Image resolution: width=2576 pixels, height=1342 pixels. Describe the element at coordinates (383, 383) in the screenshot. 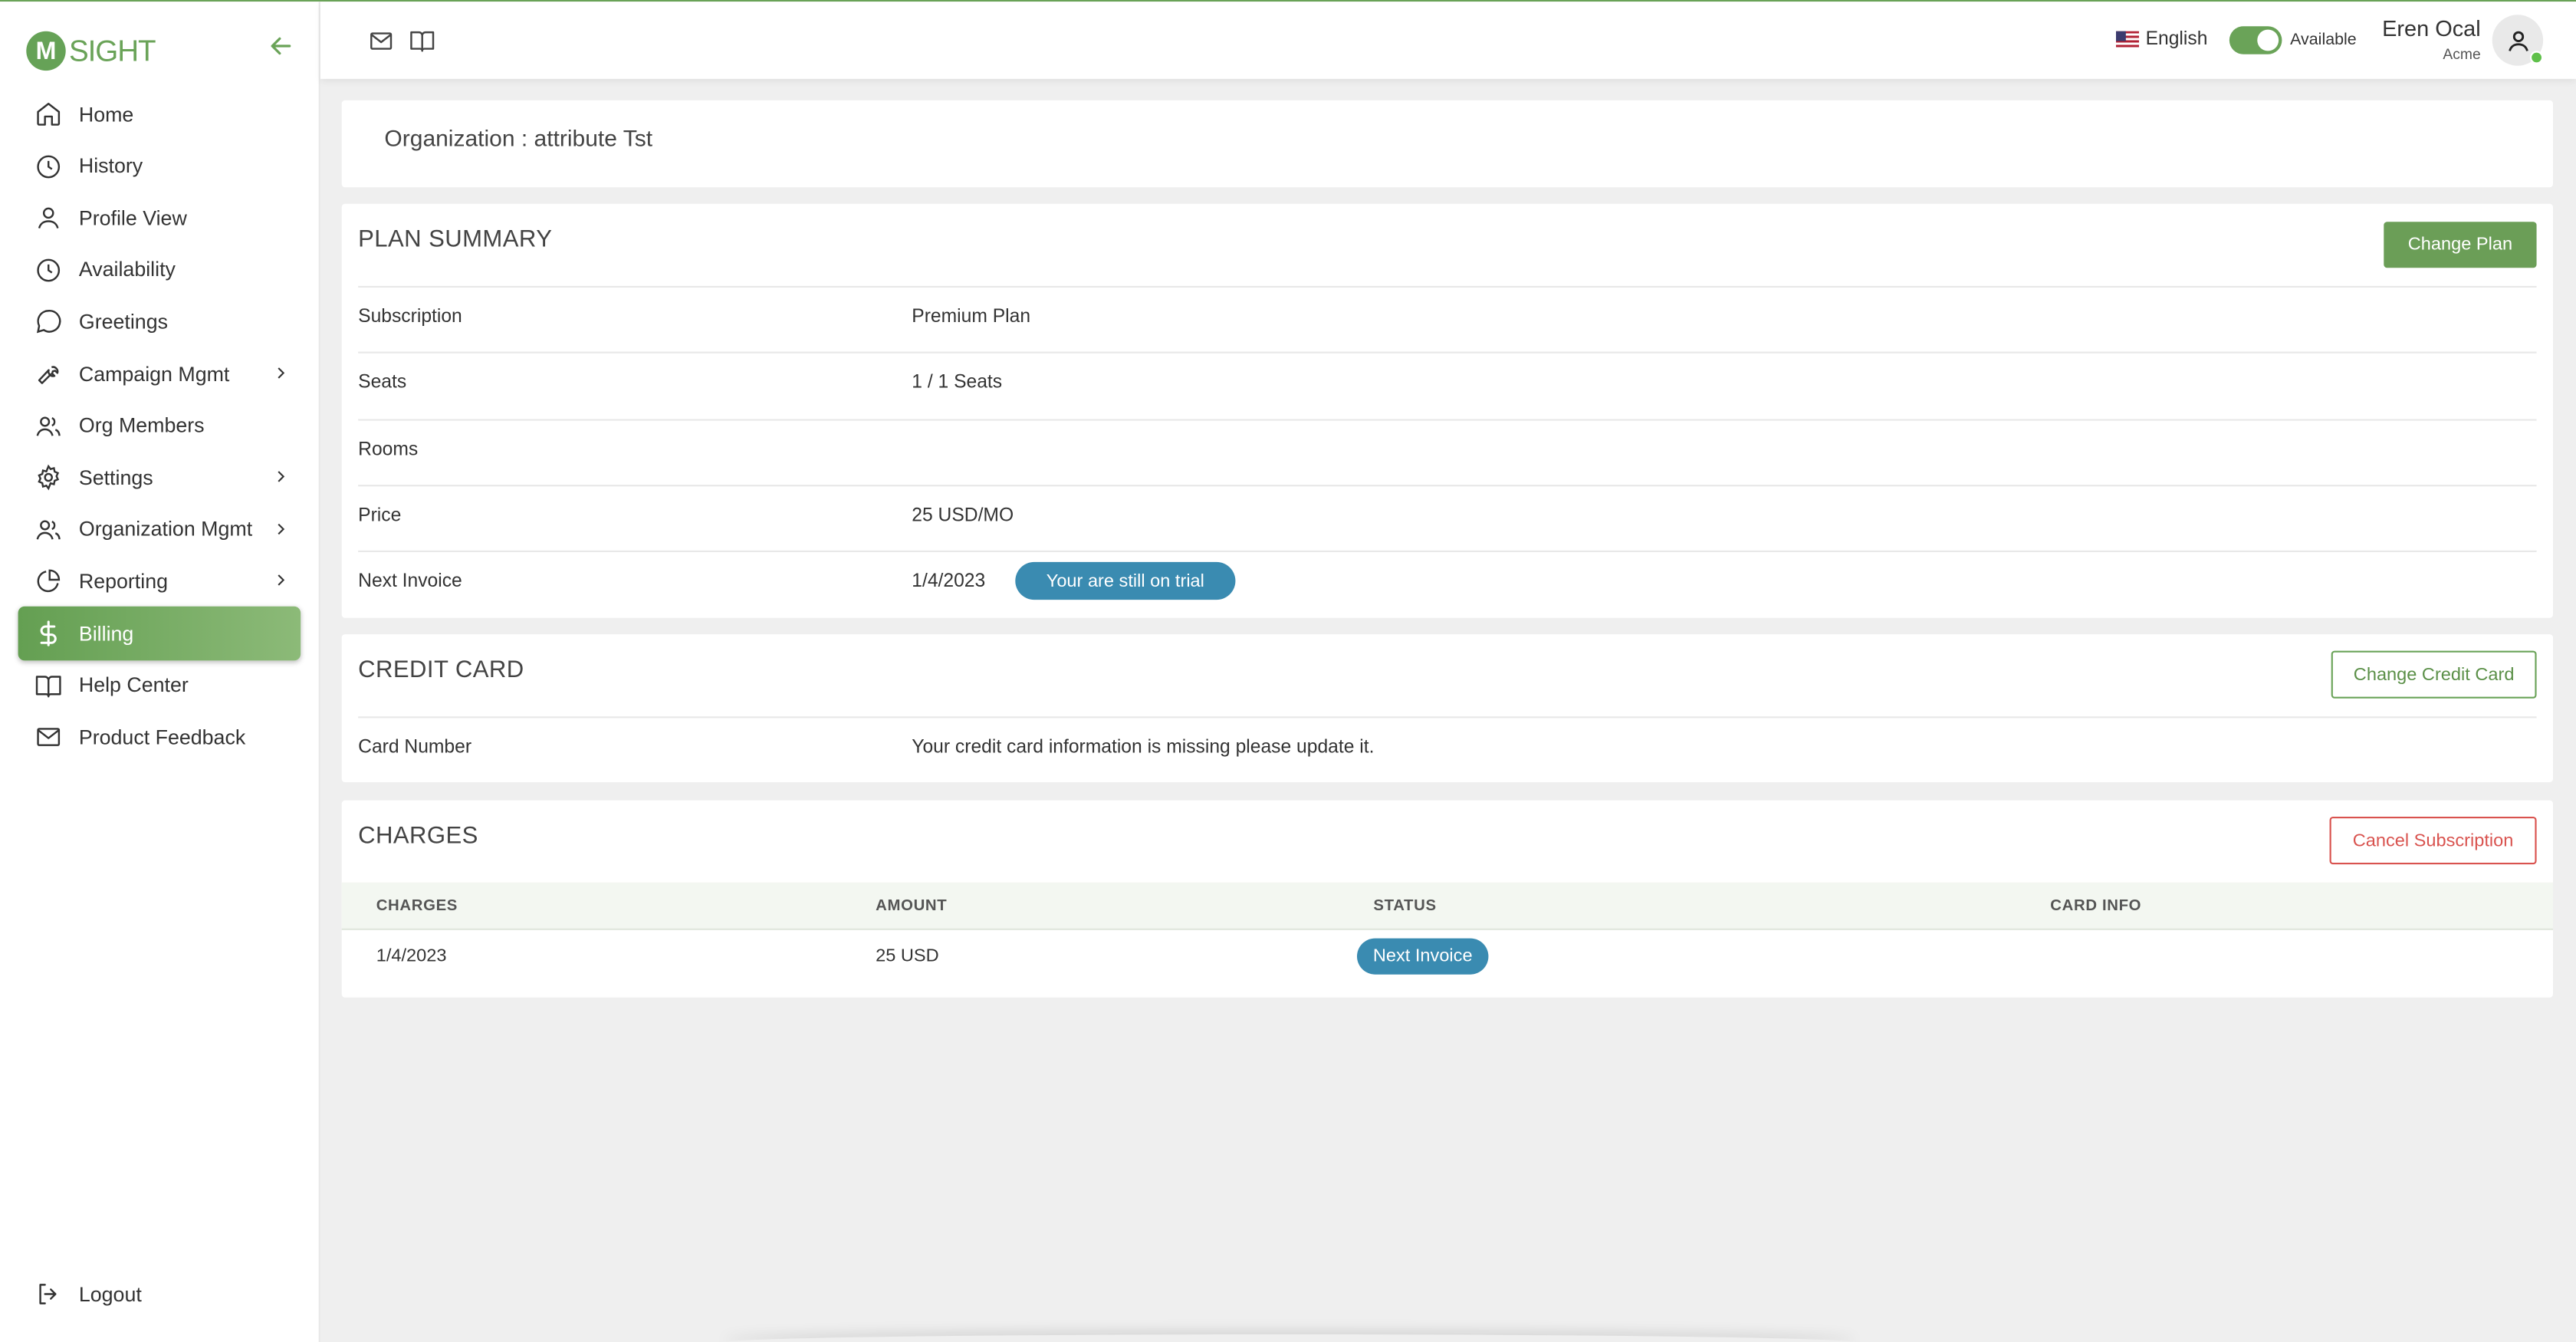

I see `row-label: Seats` at that location.